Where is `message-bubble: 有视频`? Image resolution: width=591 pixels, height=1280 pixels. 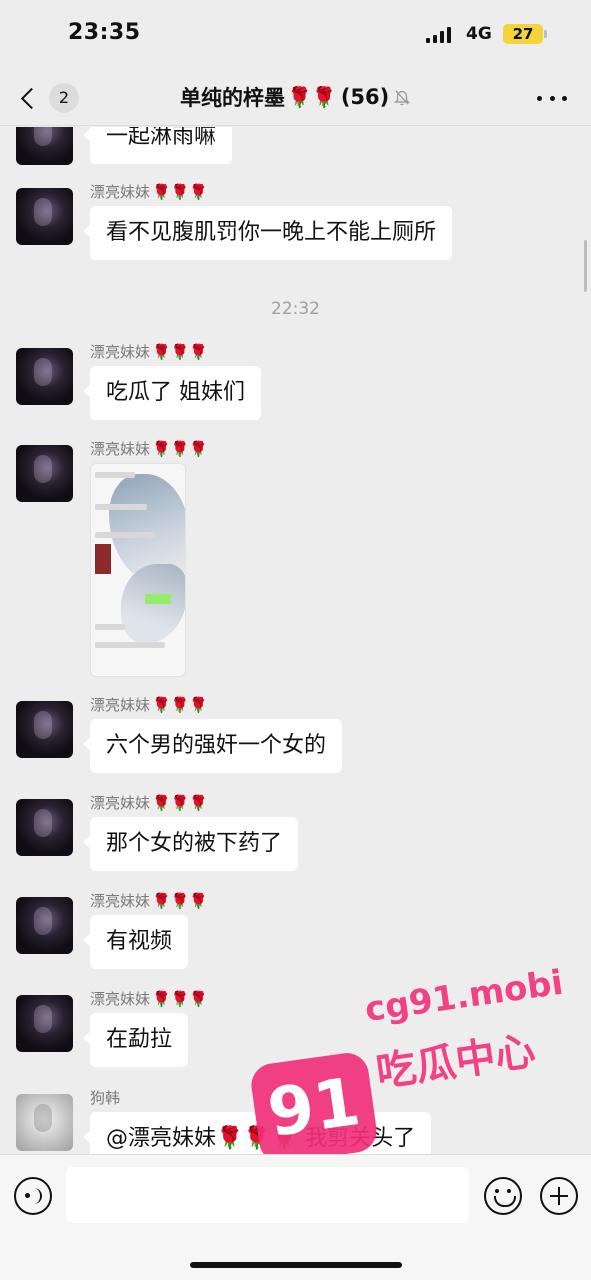
message-bubble: 有视频 is located at coordinates (135, 942).